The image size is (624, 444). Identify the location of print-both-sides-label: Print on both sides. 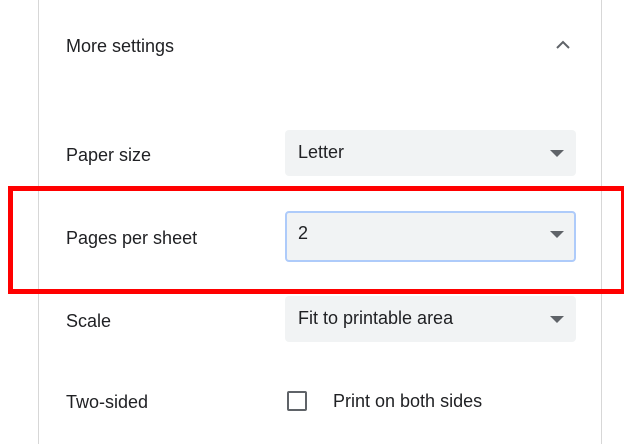
(407, 401).